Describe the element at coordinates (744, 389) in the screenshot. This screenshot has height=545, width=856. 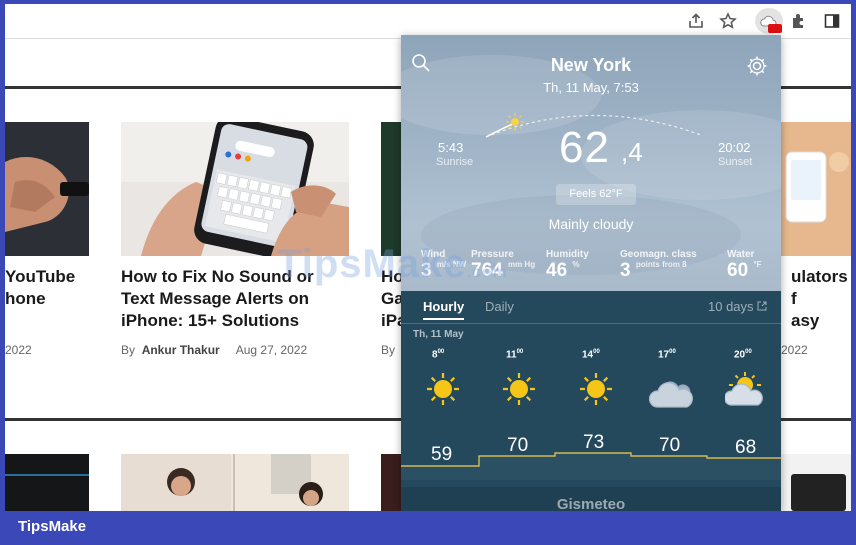
I see `partly-cloudy-icon` at that location.